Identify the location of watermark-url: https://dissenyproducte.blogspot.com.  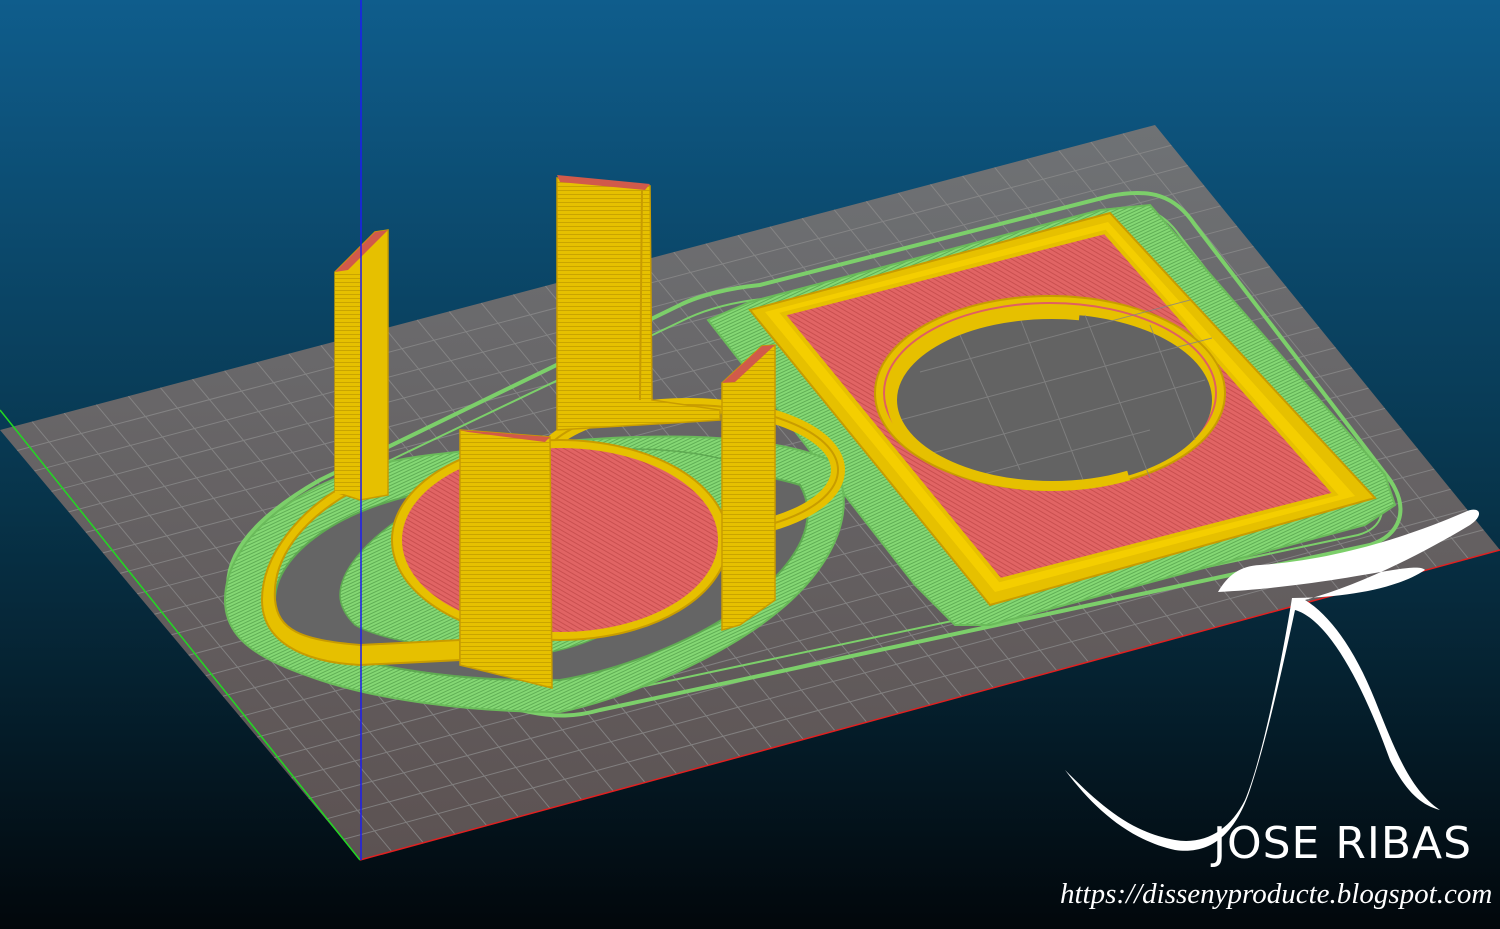
(1276, 894).